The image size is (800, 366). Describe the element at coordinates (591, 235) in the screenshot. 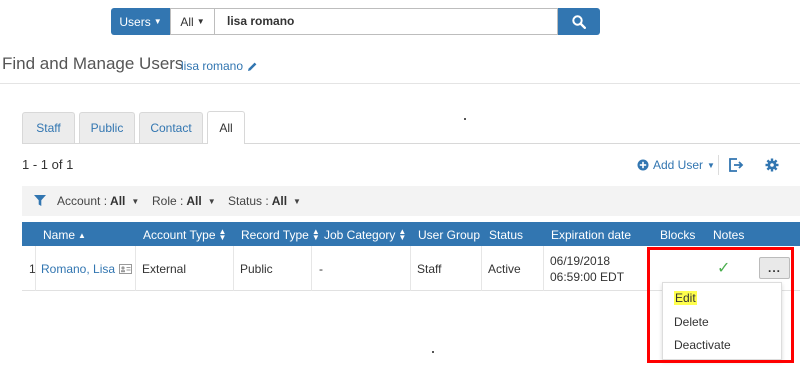

I see `column-header-expiration-date: Expiration date` at that location.